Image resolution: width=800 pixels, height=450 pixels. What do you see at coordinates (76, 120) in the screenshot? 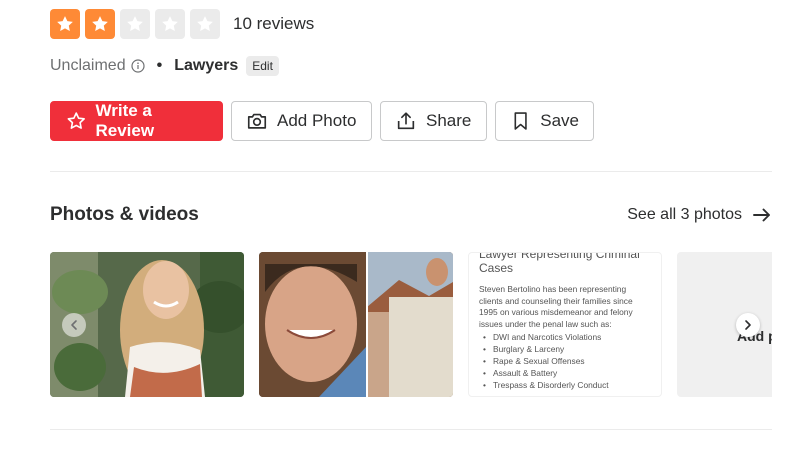
I see `star-outline-icon` at bounding box center [76, 120].